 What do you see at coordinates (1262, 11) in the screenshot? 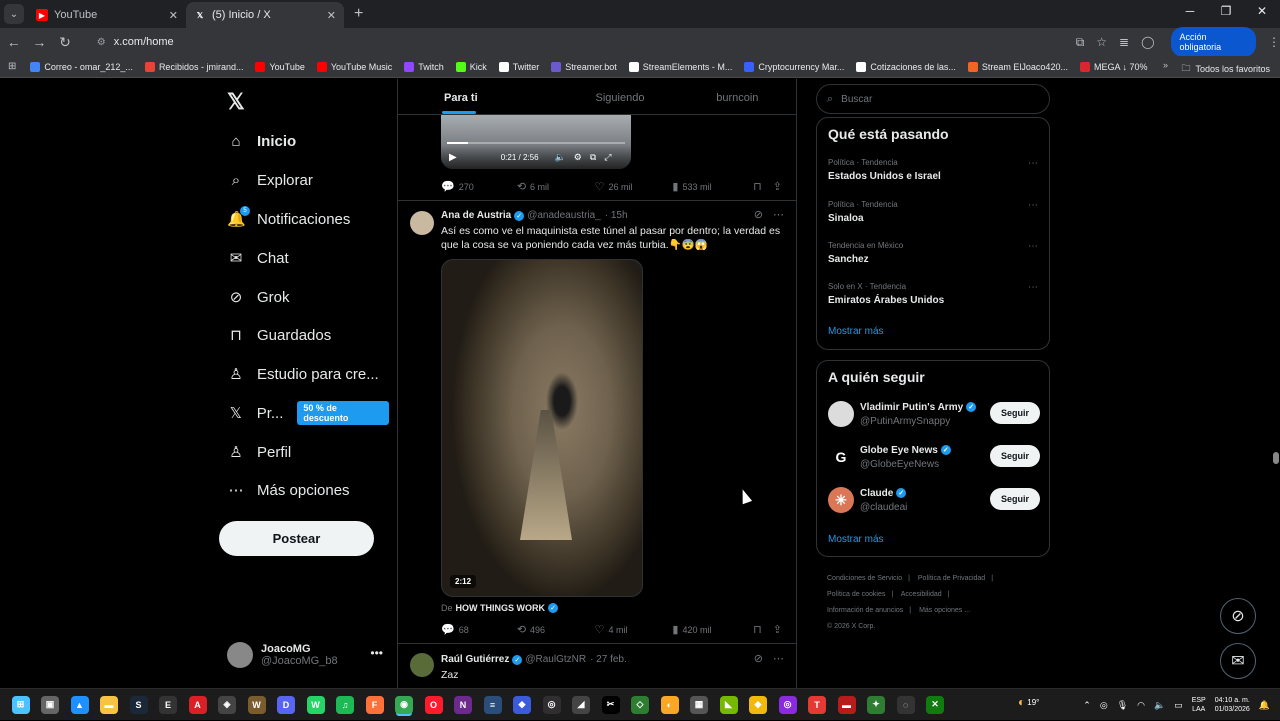
I see `window-close-icon: ✕` at bounding box center [1262, 11].